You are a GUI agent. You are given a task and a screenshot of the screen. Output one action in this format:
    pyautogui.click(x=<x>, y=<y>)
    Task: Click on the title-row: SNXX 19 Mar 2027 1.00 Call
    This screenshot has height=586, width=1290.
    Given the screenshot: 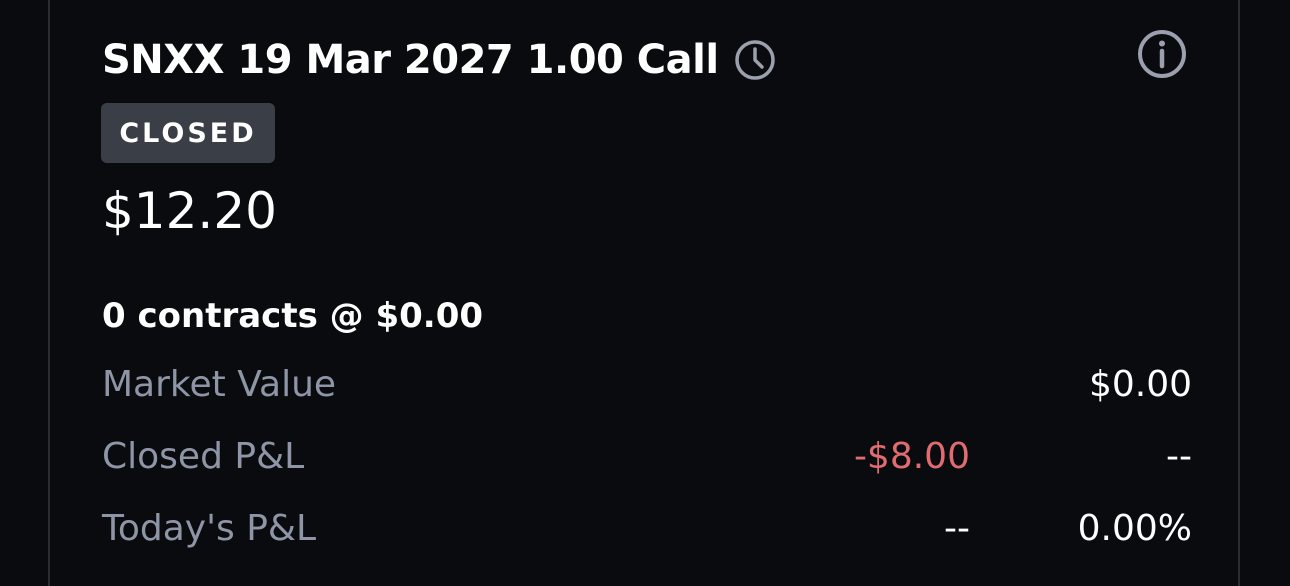 What is the action you would take?
    pyautogui.click(x=439, y=60)
    